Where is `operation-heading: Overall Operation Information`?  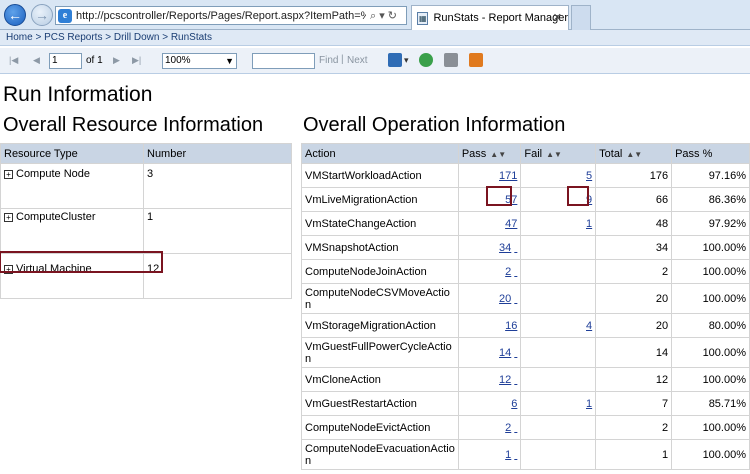 operation-heading: Overall Operation Information is located at coordinates (434, 125).